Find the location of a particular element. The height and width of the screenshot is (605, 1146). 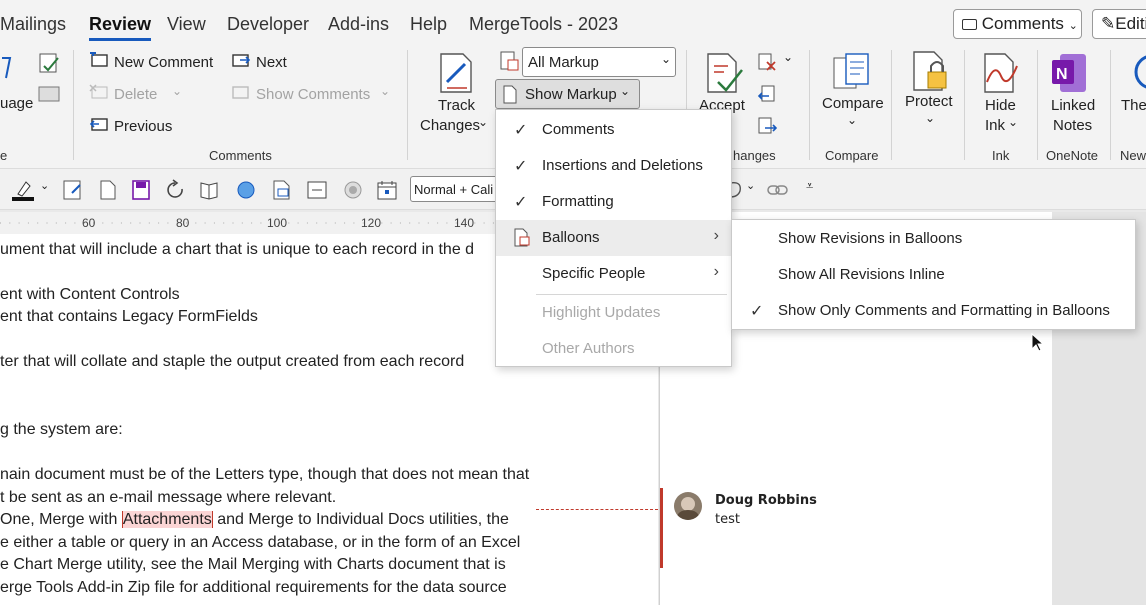

previous-change-icon is located at coordinates (767, 94).